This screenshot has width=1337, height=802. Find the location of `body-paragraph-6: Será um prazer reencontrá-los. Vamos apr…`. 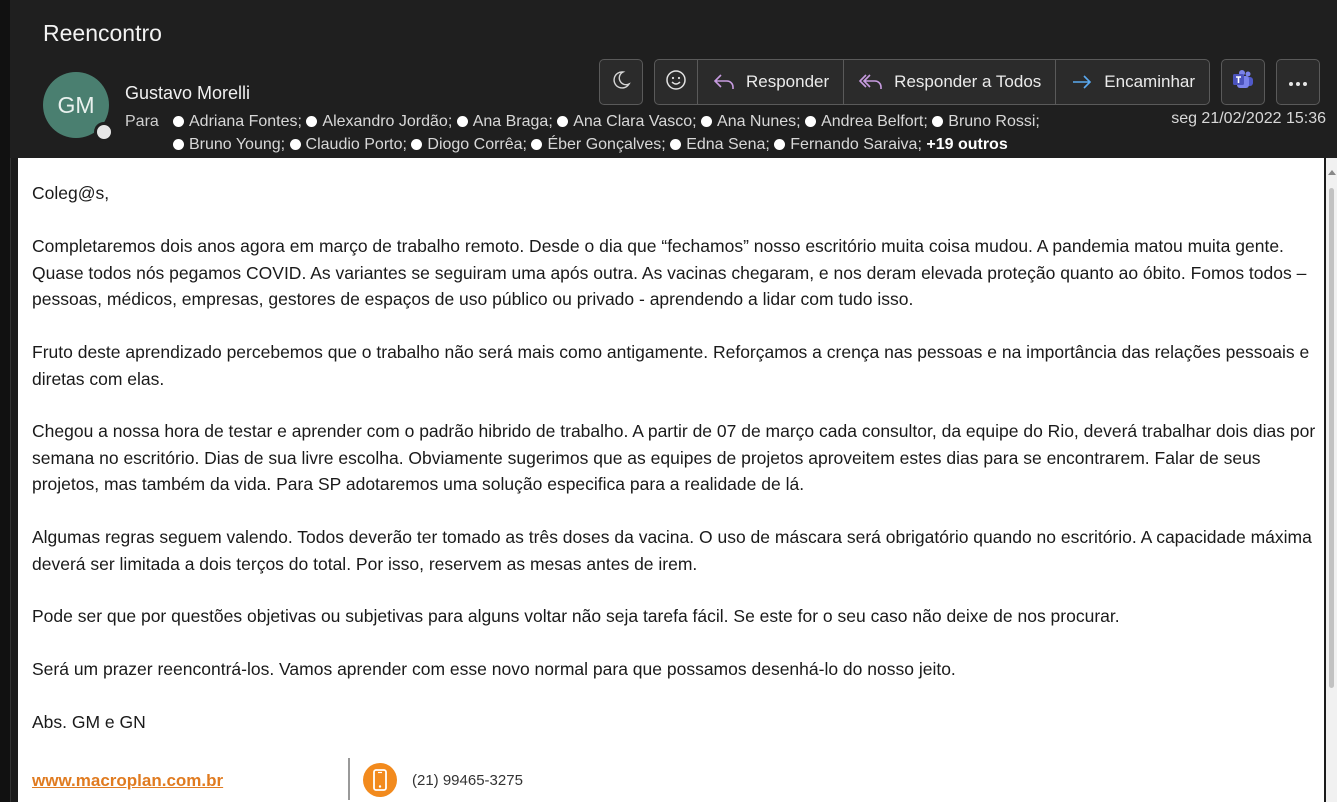

body-paragraph-6: Será um prazer reencontrá-los. Vamos apr… is located at coordinates (494, 669).